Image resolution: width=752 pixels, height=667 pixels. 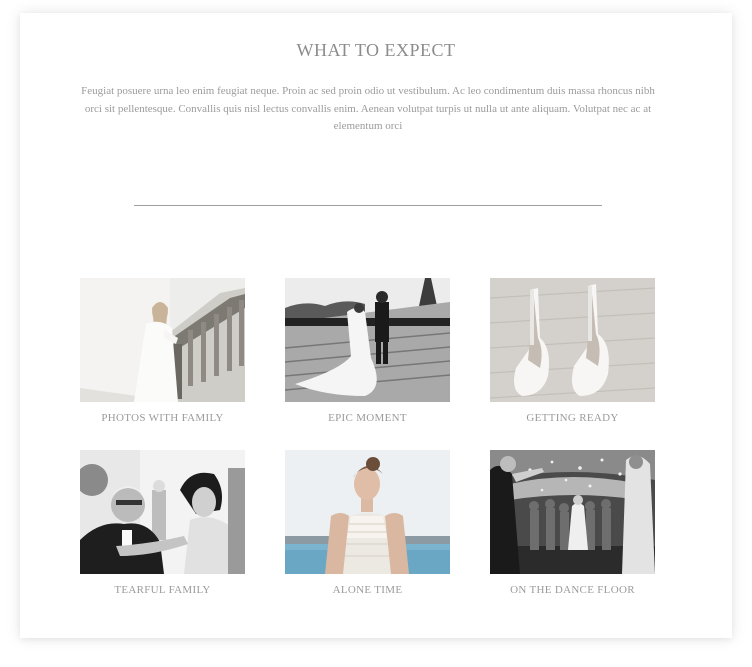 I want to click on gallery-item: ON THE DANCE FLOOR, so click(x=572, y=523).